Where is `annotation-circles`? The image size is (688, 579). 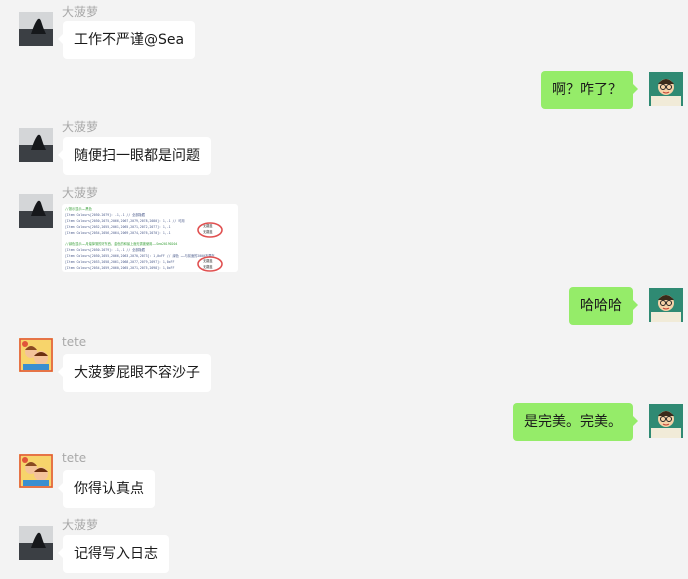
annotation-circles is located at coordinates (210, 247).